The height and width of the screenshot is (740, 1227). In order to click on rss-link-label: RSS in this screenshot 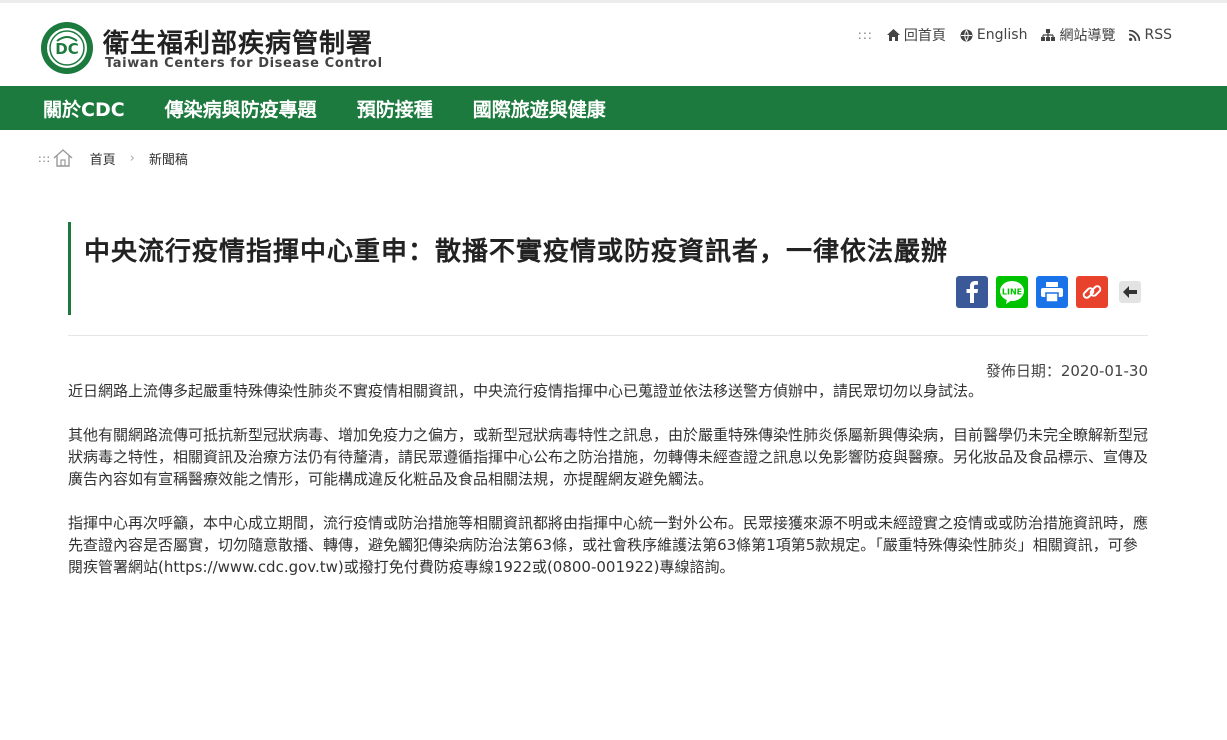, I will do `click(1158, 35)`.